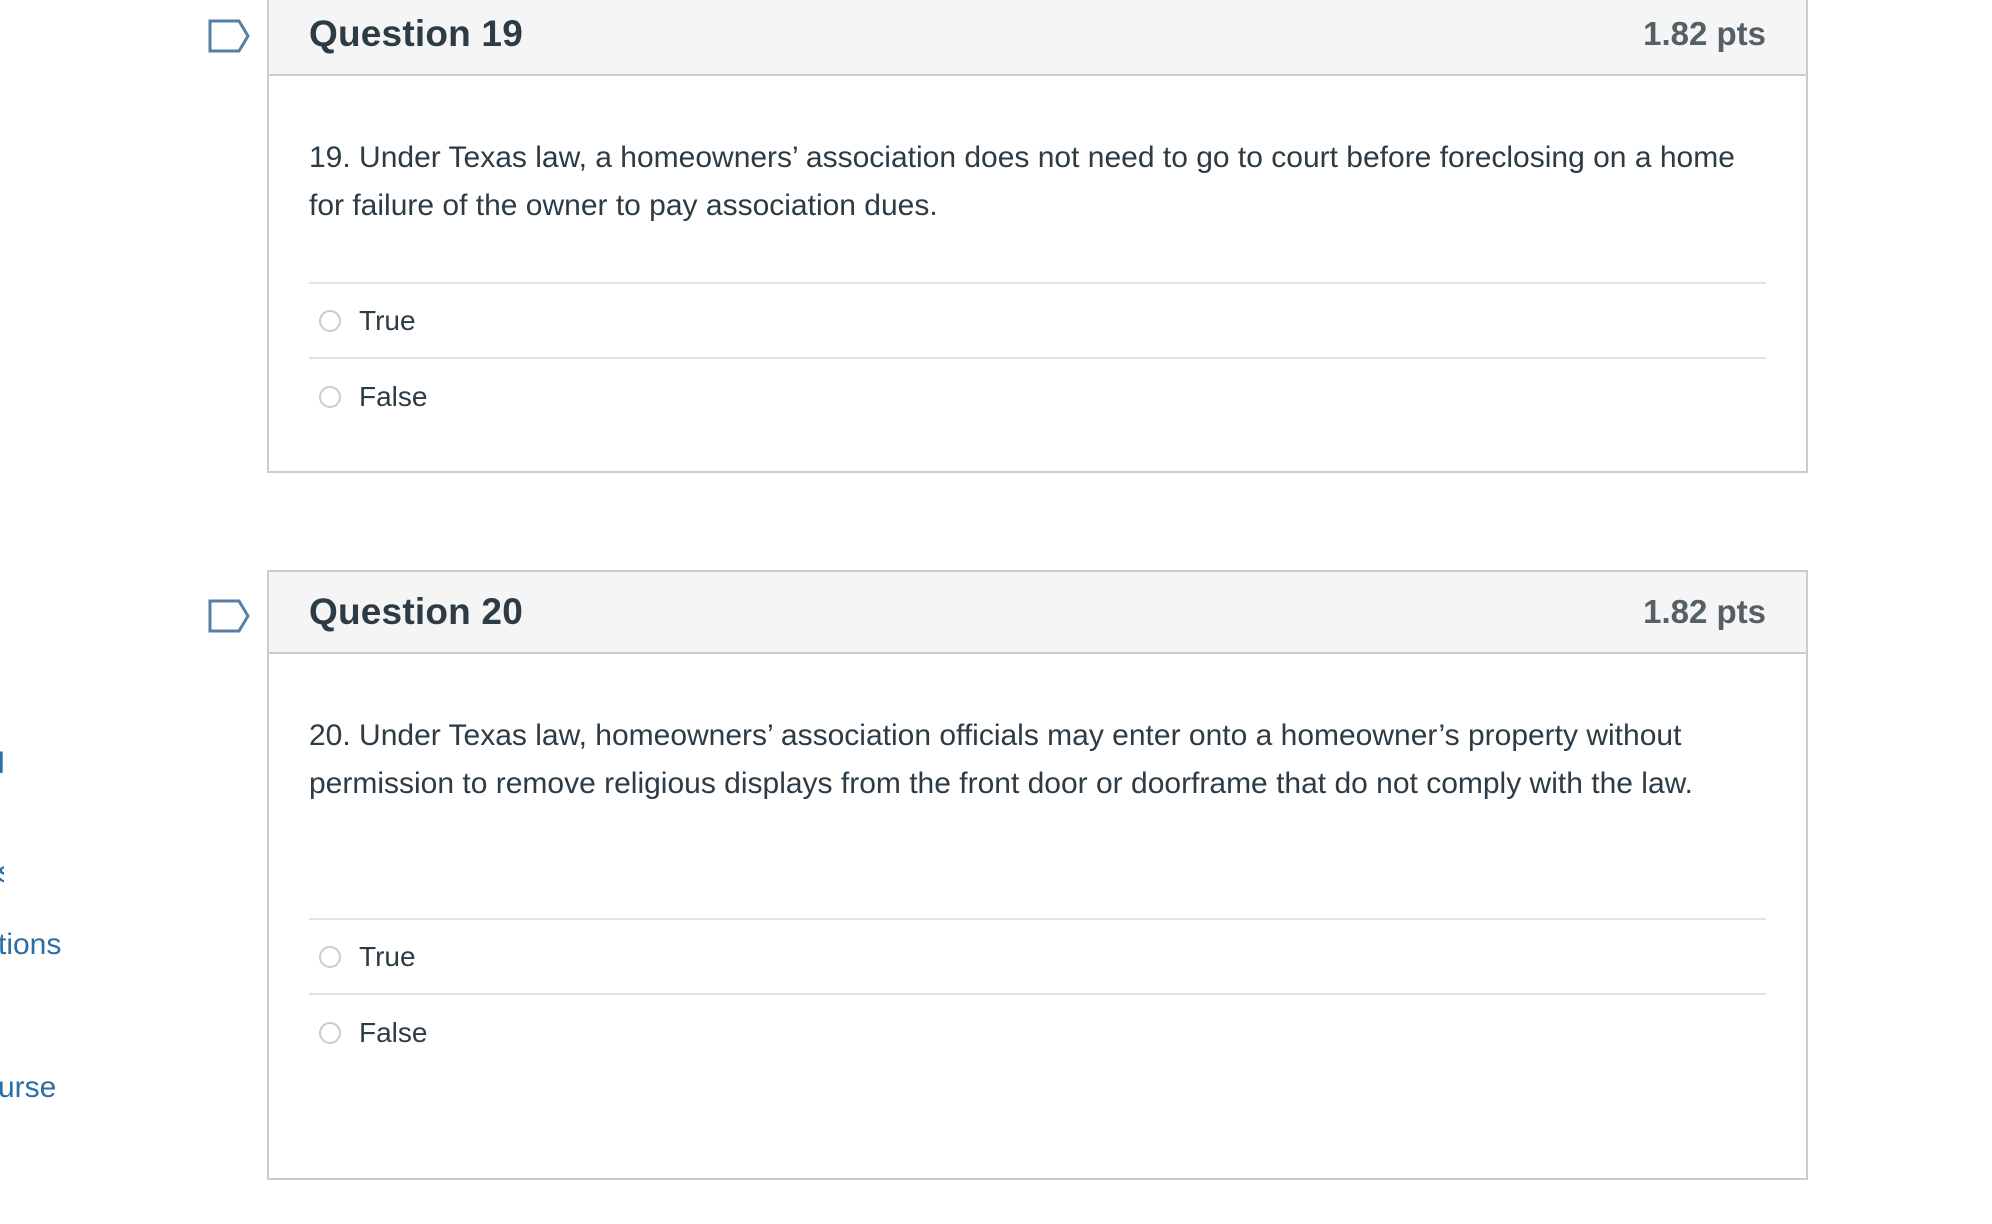 The width and height of the screenshot is (1992, 1224). I want to click on nav-link-discussions: tions, so click(30, 945).